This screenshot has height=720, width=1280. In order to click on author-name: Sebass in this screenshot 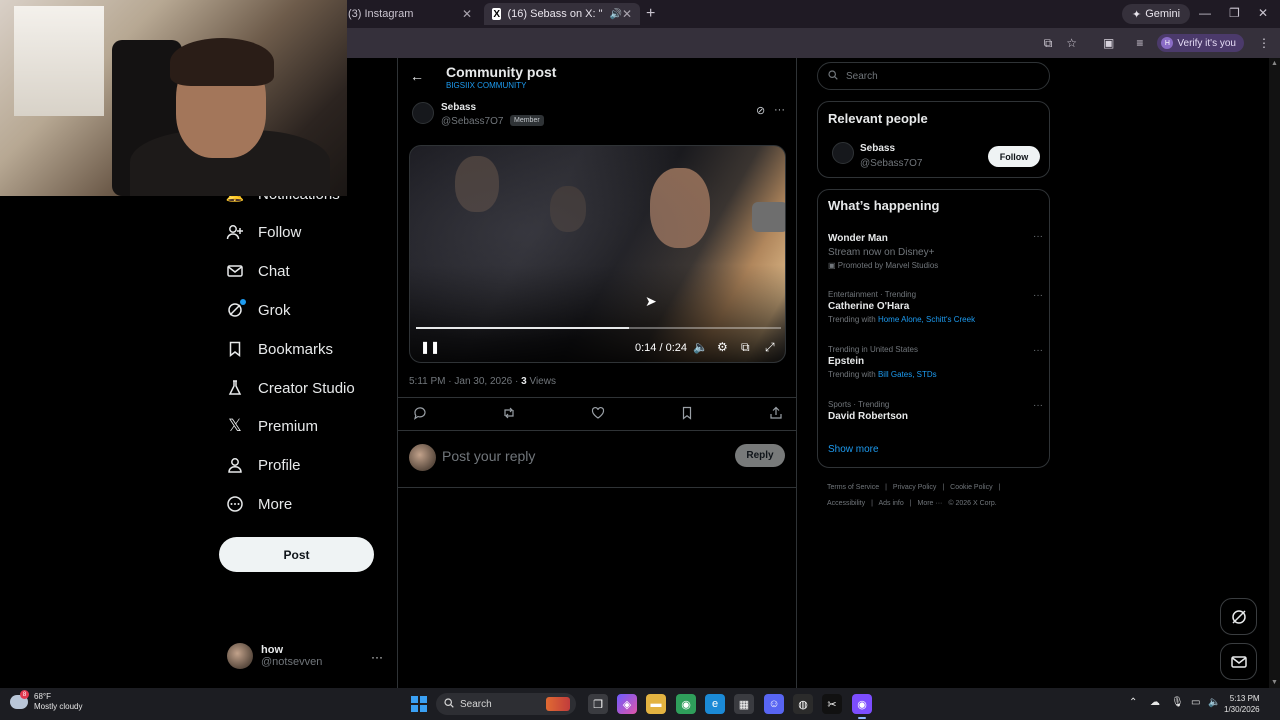, I will do `click(458, 107)`.